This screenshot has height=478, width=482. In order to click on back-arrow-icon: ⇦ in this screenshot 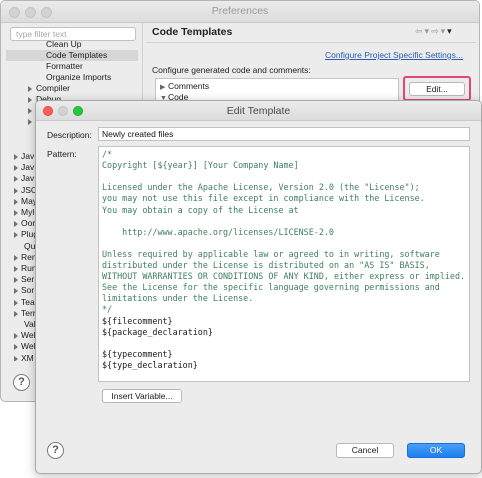, I will do `click(420, 31)`.